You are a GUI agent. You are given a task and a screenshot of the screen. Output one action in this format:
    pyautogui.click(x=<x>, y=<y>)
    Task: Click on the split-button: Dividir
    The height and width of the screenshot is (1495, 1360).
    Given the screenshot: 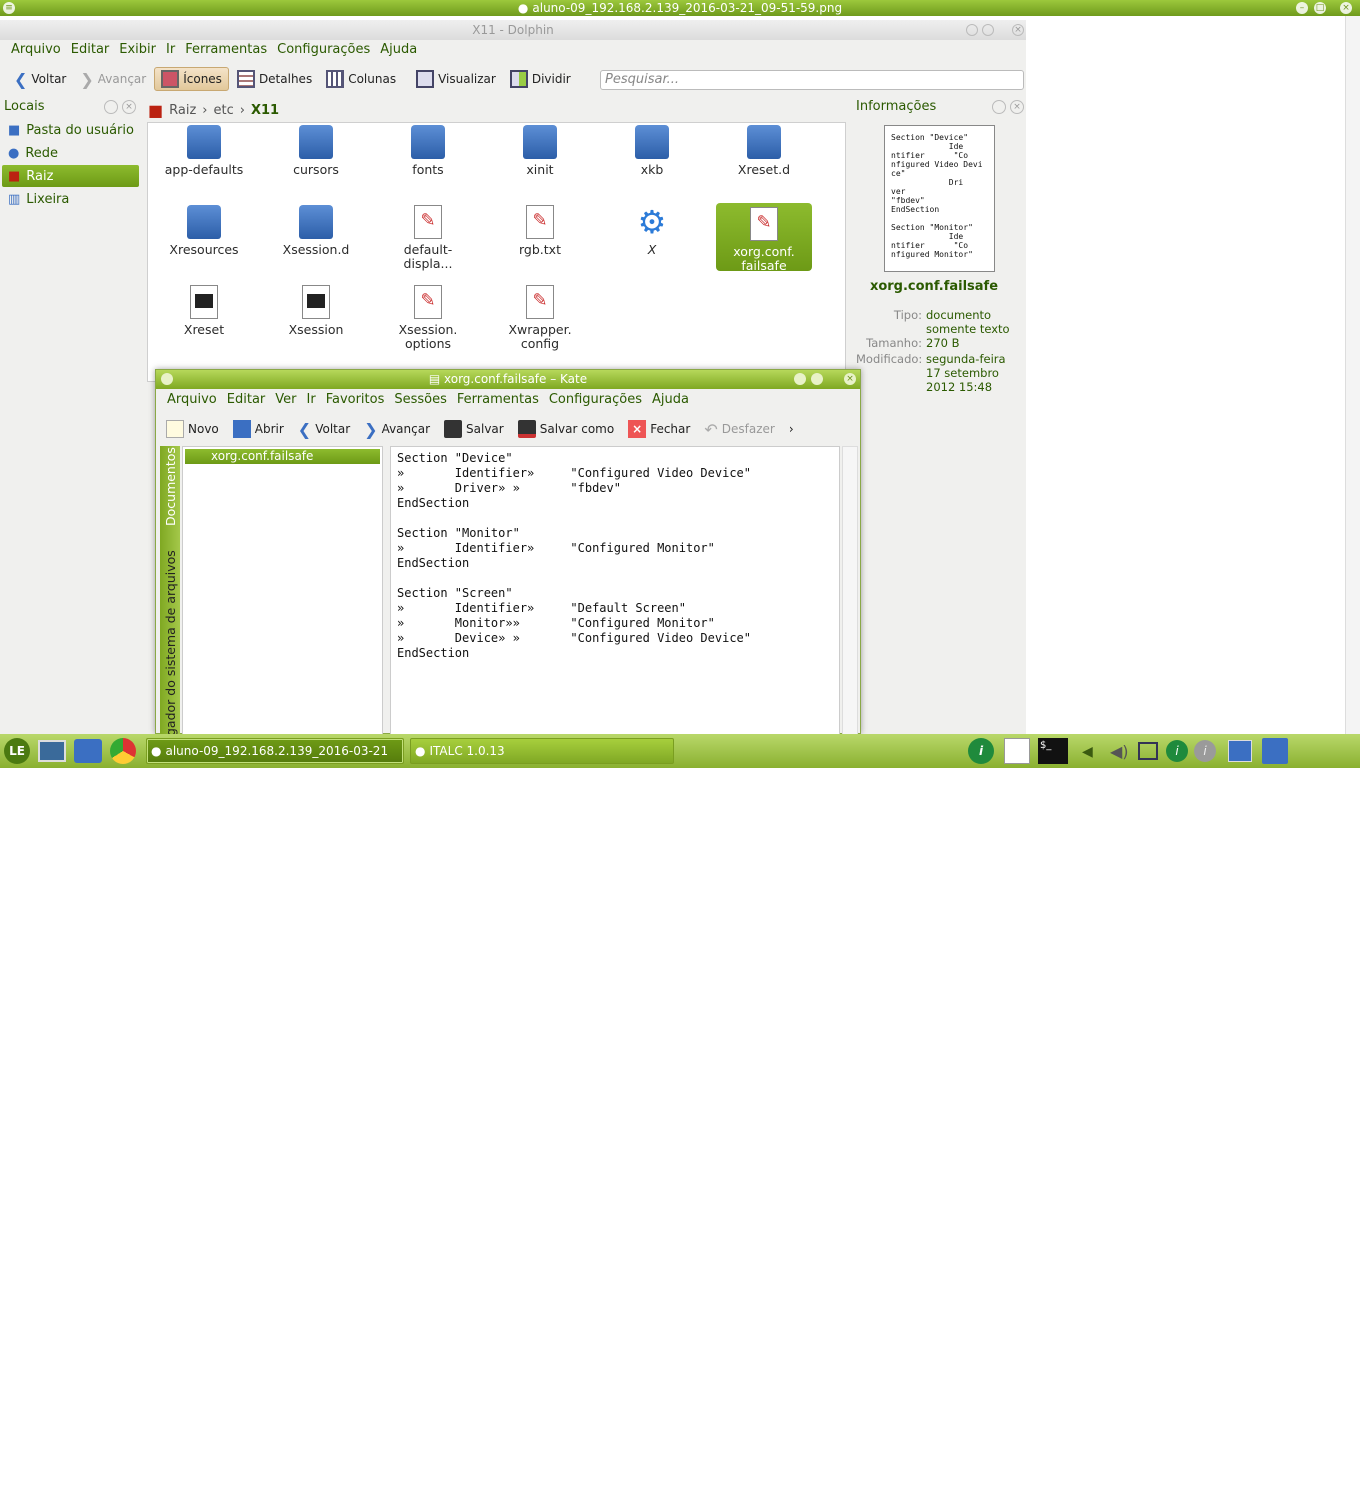 What is the action you would take?
    pyautogui.click(x=540, y=79)
    